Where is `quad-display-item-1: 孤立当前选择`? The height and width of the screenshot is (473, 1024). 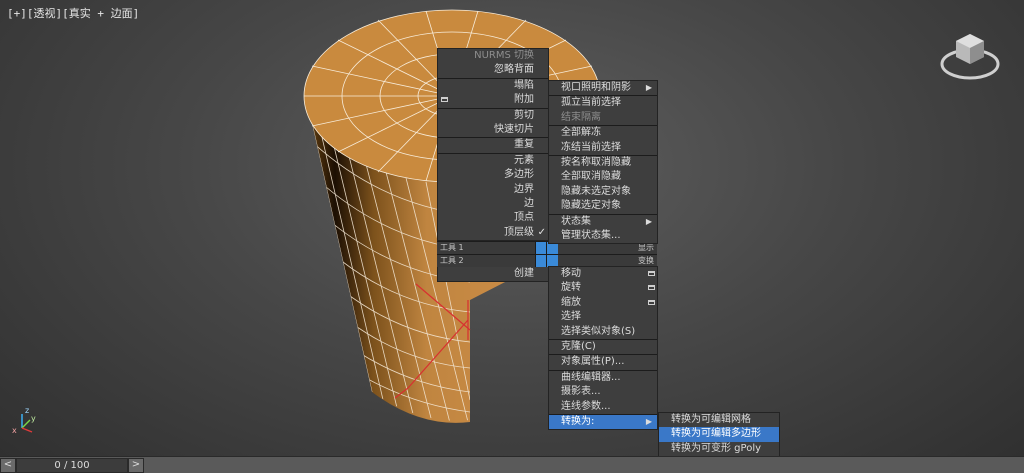
quad-display-item-1: 孤立当前选择 is located at coordinates (603, 102).